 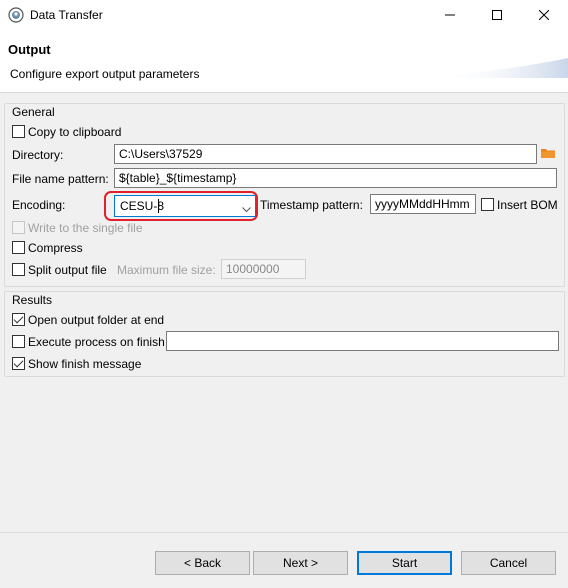 I want to click on max-file-size-label: Maximum file size:, so click(x=166, y=270).